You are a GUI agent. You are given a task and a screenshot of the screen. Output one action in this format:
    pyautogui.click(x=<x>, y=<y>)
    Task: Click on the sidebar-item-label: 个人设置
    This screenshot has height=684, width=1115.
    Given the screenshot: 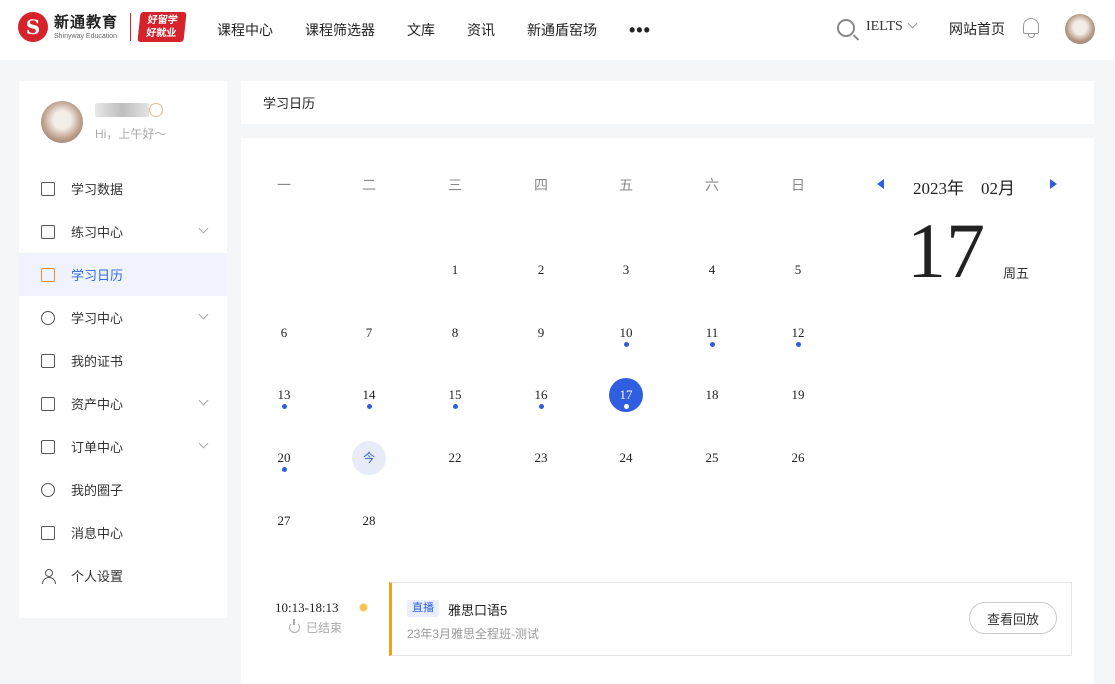 What is the action you would take?
    pyautogui.click(x=97, y=576)
    